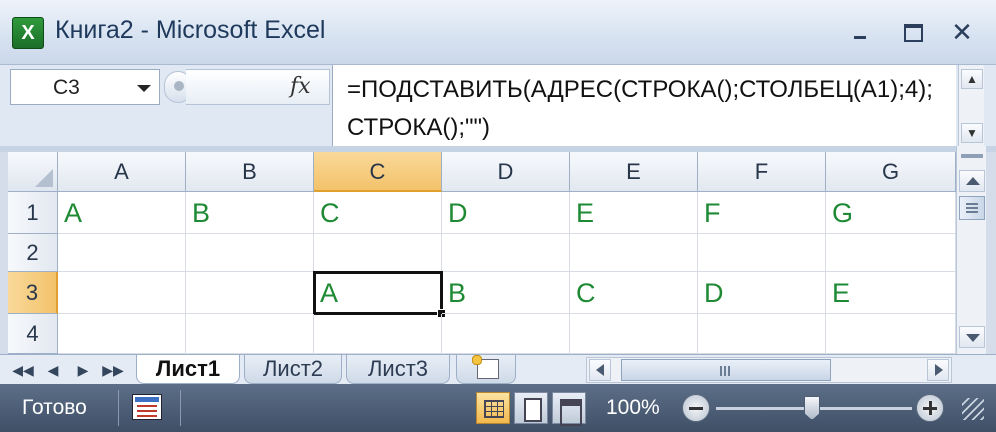  I want to click on insert-sheet-button, so click(486, 369).